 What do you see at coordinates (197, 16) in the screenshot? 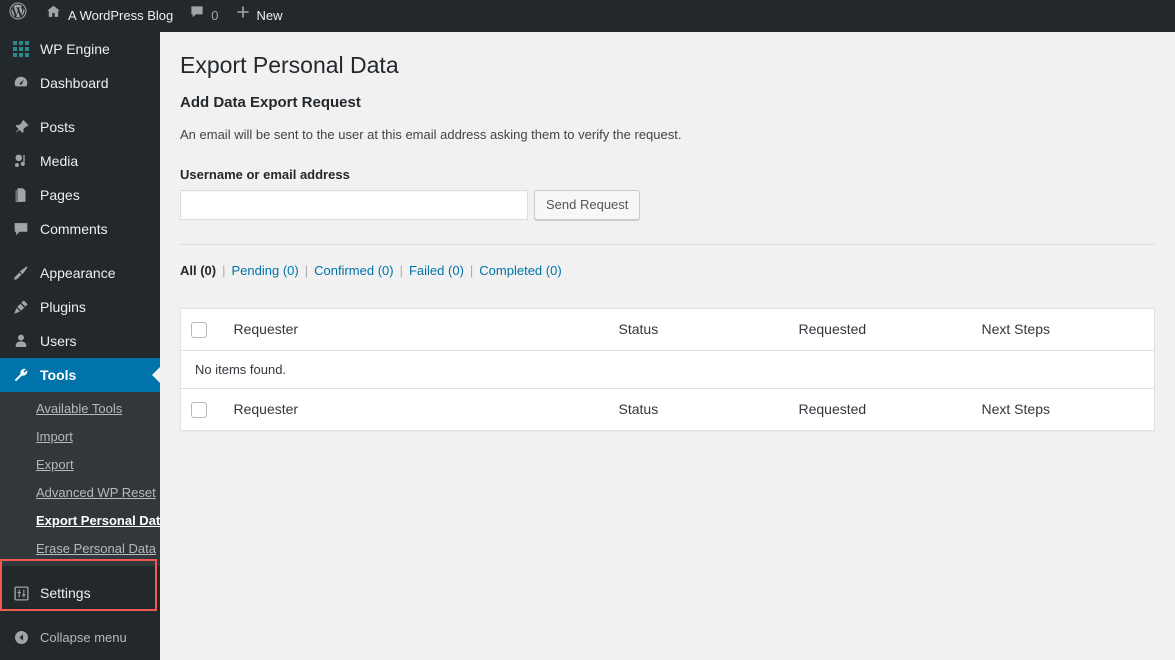
I see `comment-bubble-icon` at bounding box center [197, 16].